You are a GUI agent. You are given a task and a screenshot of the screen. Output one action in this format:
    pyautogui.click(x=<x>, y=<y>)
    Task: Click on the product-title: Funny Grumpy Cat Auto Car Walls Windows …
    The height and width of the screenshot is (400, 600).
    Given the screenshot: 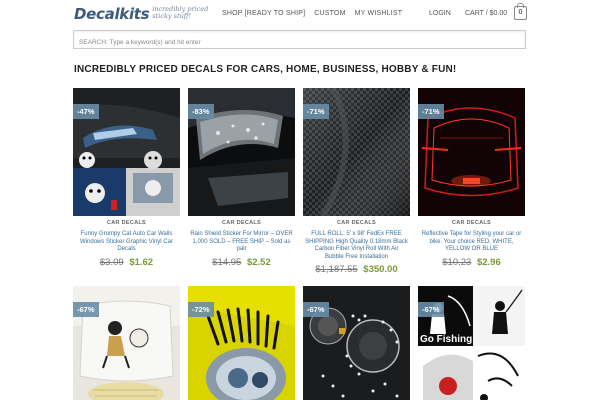 What is the action you would take?
    pyautogui.click(x=126, y=242)
    